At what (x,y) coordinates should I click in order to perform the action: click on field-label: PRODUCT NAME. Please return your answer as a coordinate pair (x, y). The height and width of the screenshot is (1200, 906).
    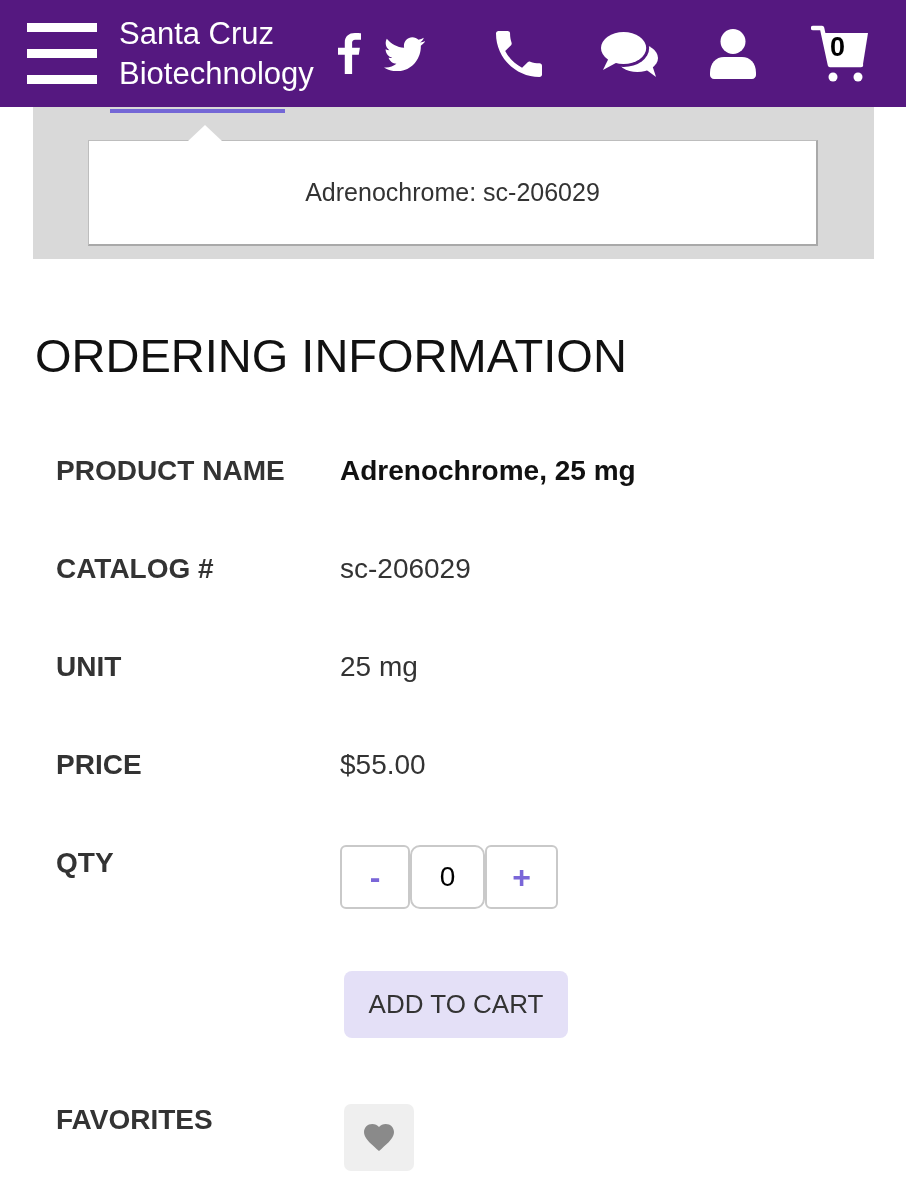
    Looking at the image, I should click on (171, 471).